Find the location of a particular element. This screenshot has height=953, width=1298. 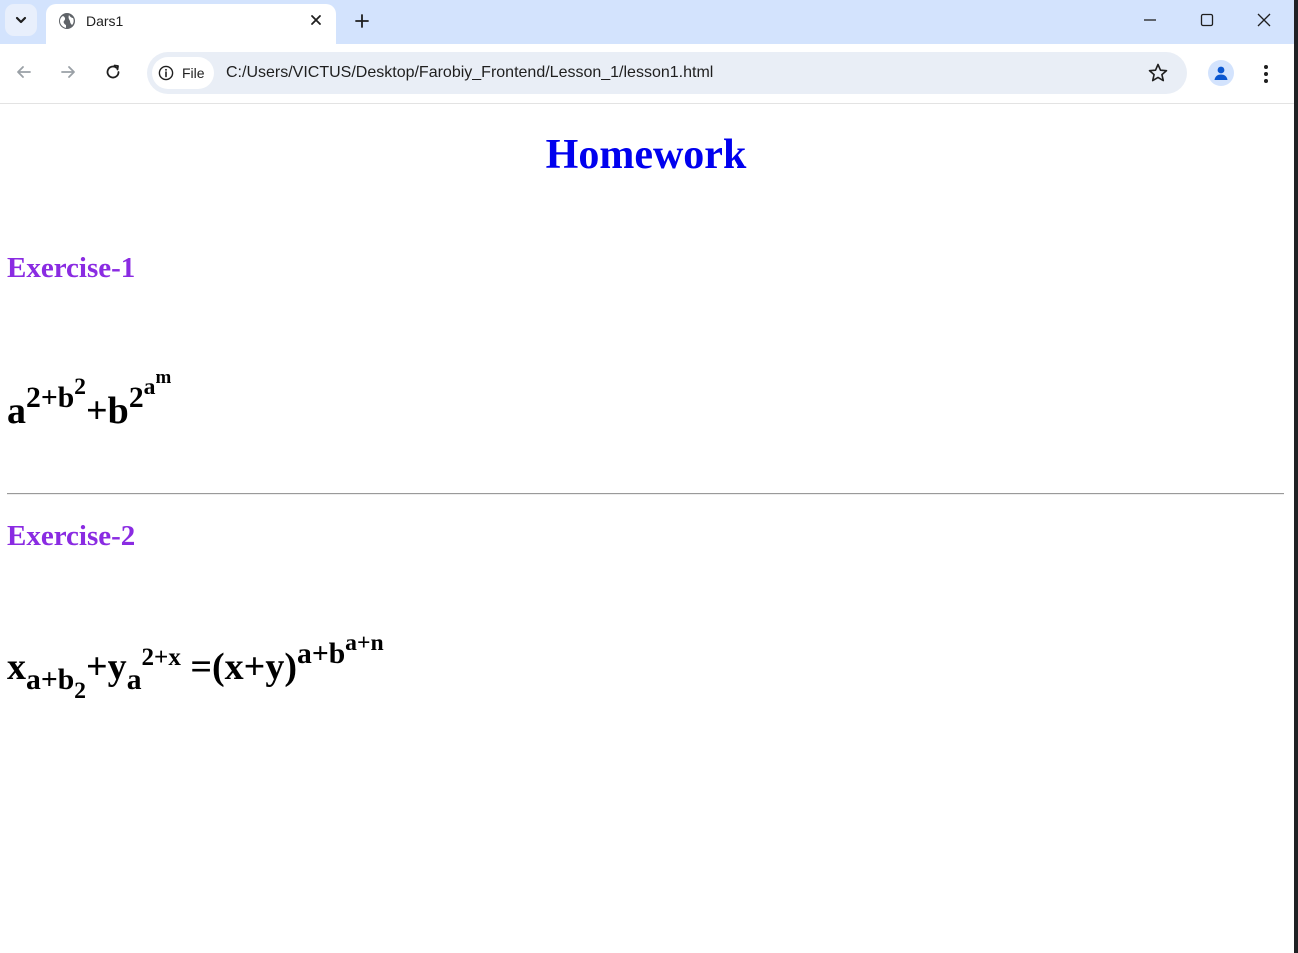

formula-subscript: a is located at coordinates (134, 680).